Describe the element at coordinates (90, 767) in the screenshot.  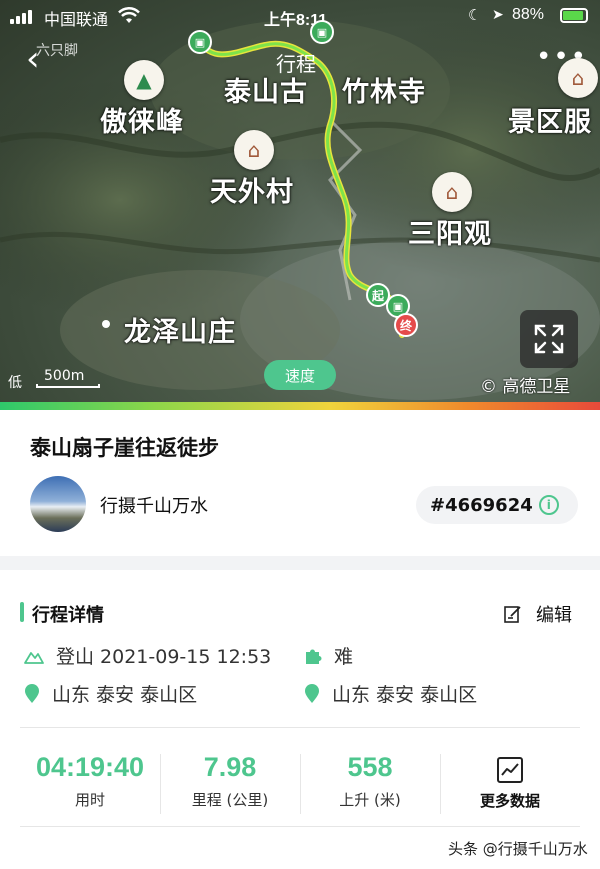
I see `stat-value: 04:19:40` at that location.